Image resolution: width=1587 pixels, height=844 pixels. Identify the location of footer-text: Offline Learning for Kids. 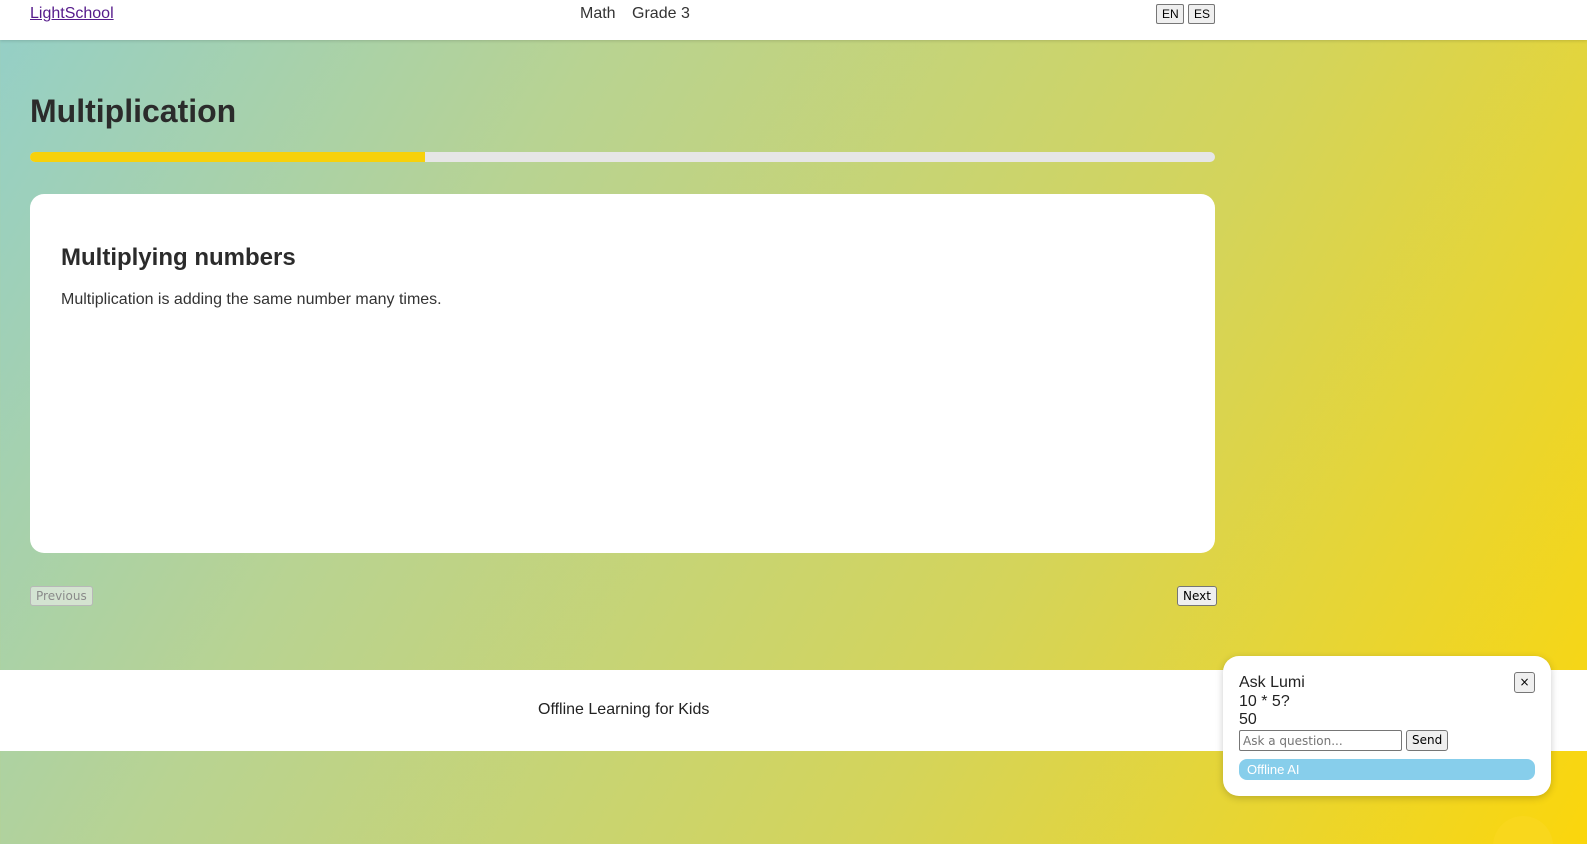
(624, 709).